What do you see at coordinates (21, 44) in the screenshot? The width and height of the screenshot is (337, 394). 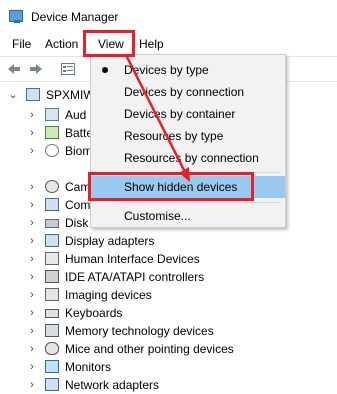 I see `menu-file: File` at bounding box center [21, 44].